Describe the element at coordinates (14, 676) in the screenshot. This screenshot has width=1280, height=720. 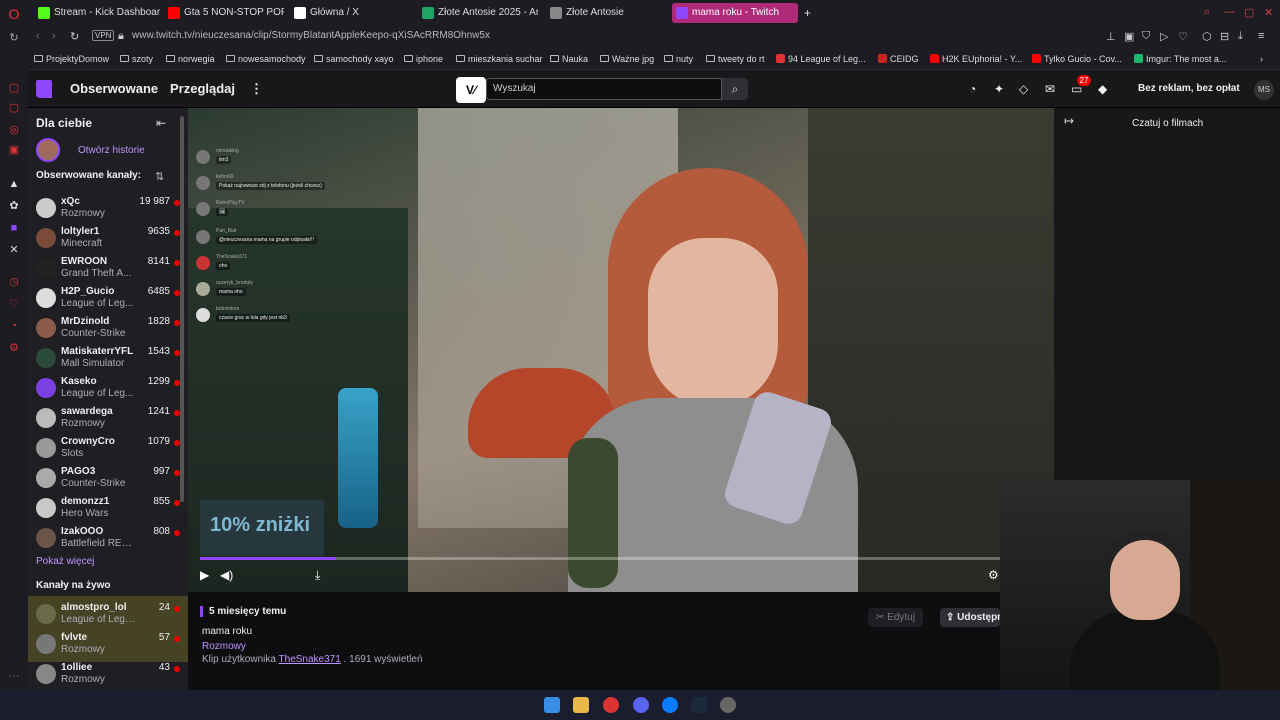
I see `rail-more-icon: ···` at that location.